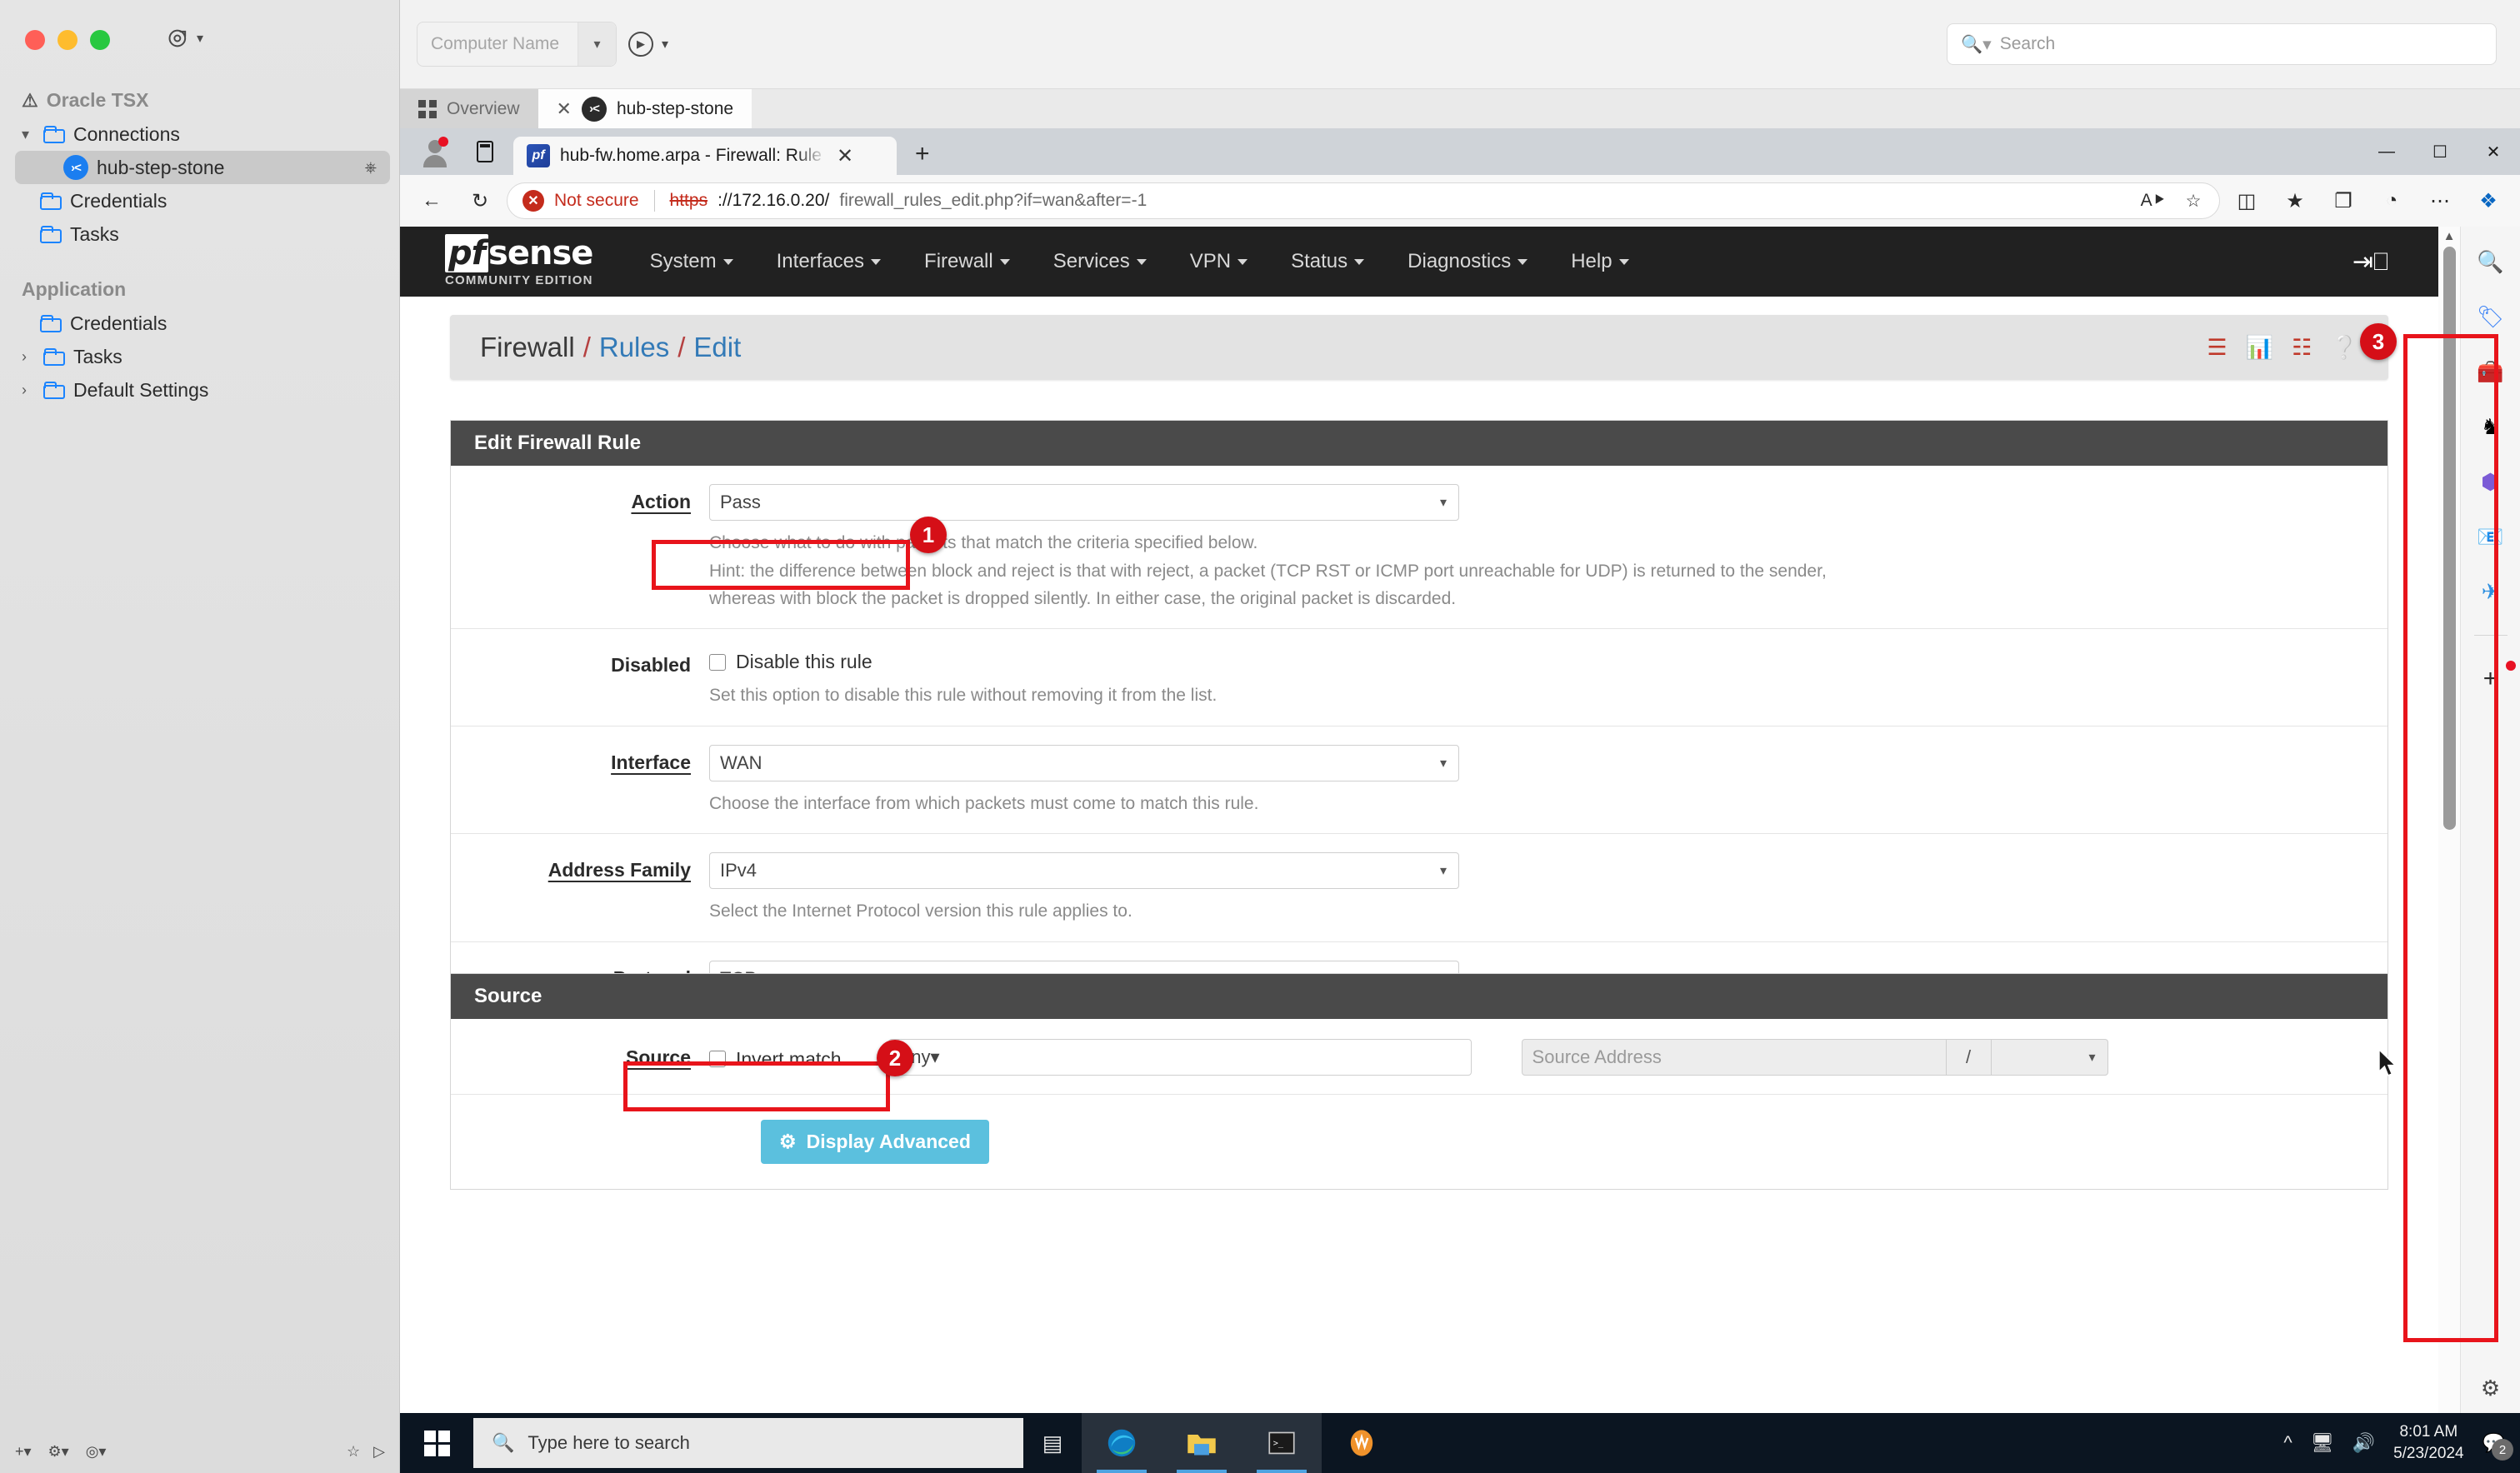 Image resolution: width=2520 pixels, height=1473 pixels. I want to click on page-scrollbar: ▲, so click(2449, 820).